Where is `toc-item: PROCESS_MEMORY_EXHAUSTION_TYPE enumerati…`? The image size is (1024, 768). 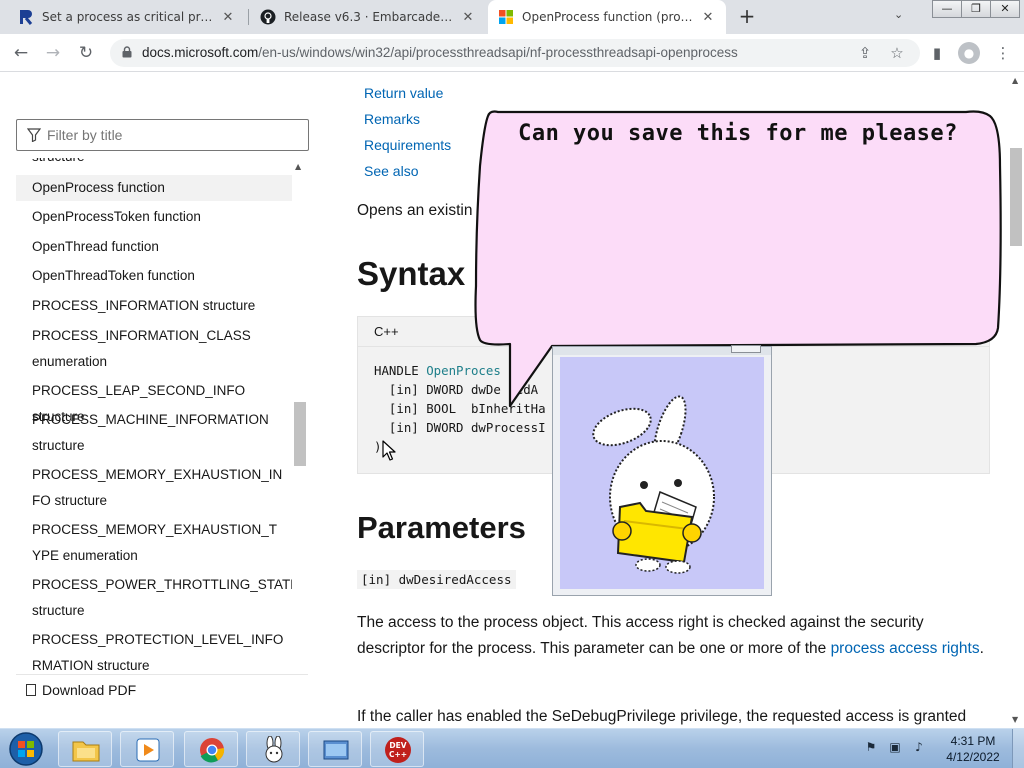 toc-item: PROCESS_MEMORY_EXHAUSTION_TYPE enumerati… is located at coordinates (150, 543).